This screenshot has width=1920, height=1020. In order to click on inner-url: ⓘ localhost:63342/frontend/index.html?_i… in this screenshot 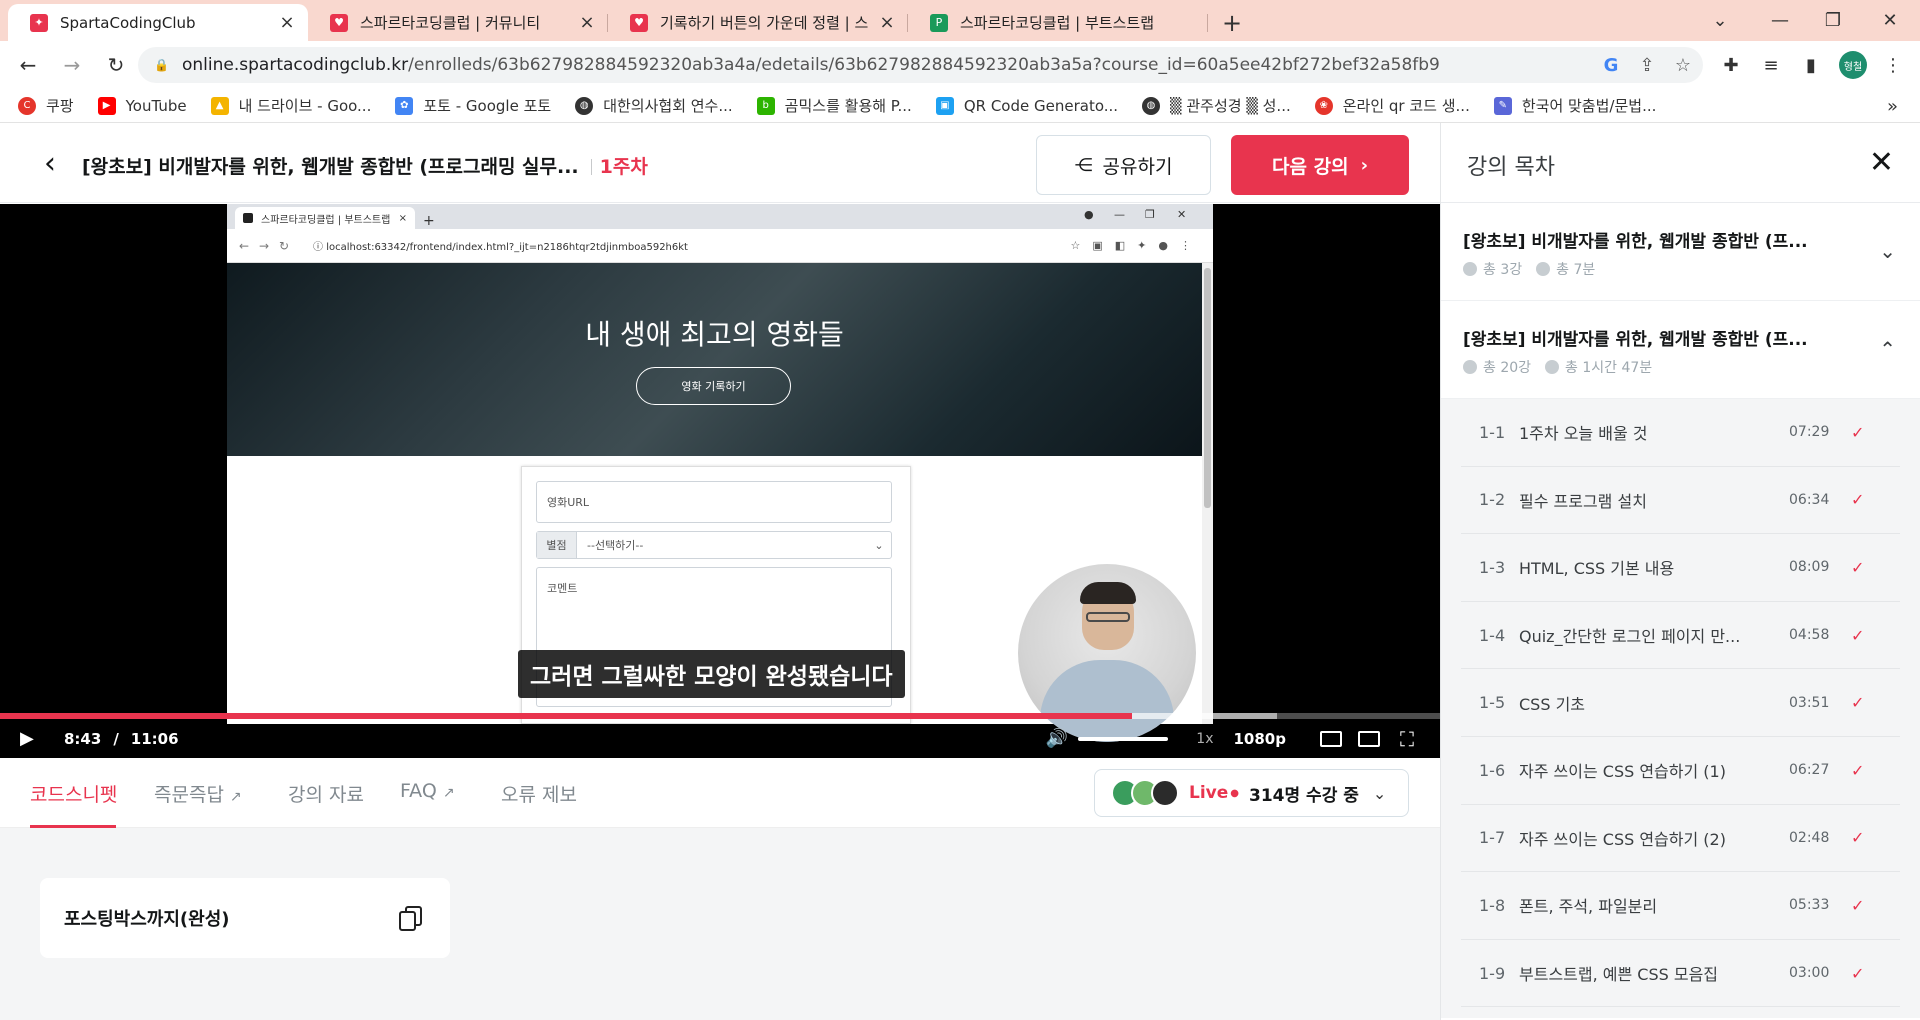, I will do `click(500, 245)`.